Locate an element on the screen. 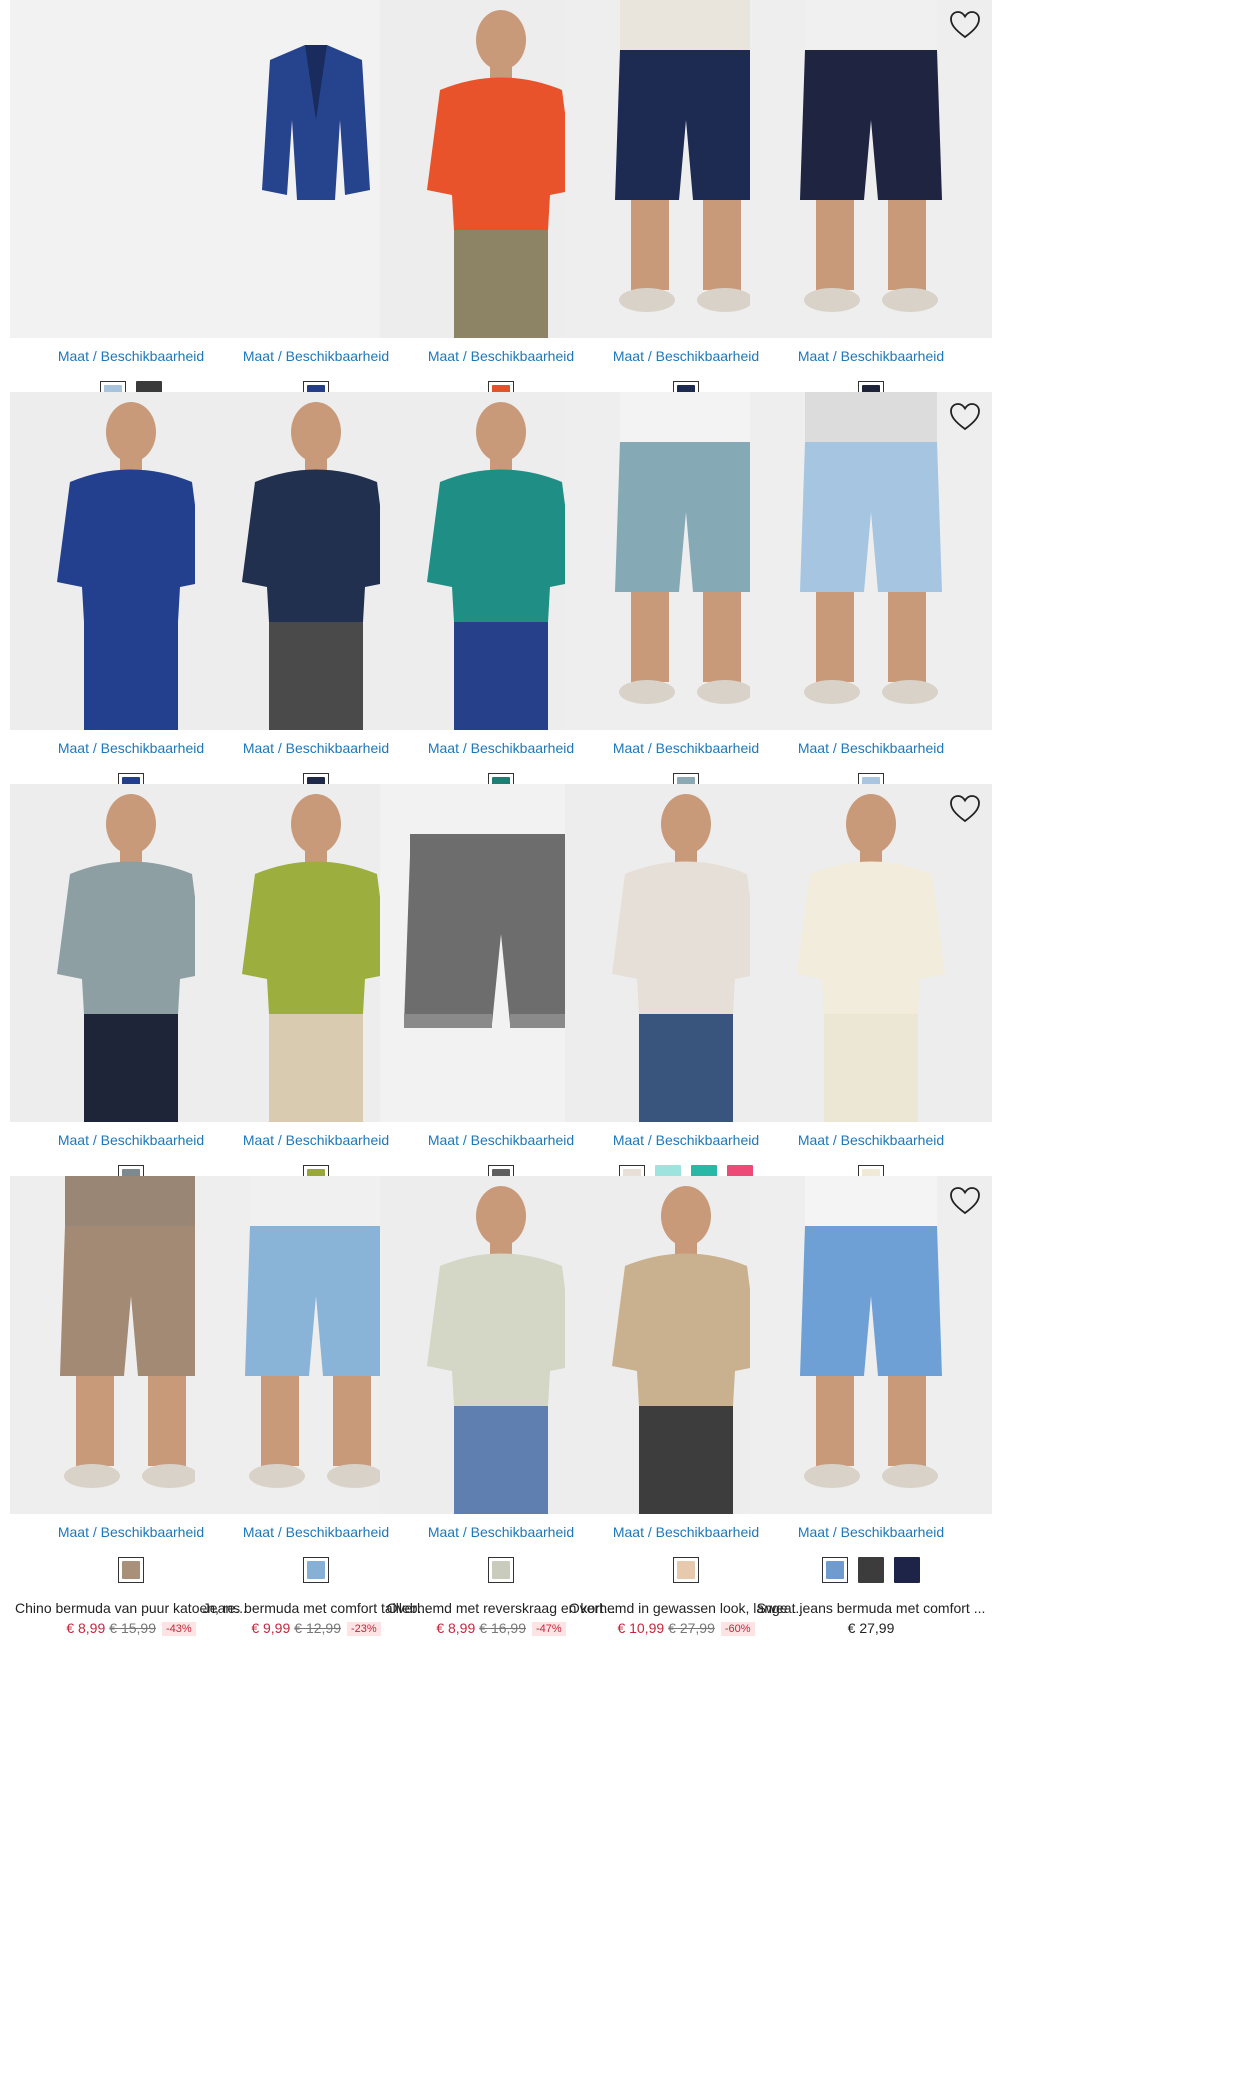  original-price: € 12,99 is located at coordinates (317, 1628).